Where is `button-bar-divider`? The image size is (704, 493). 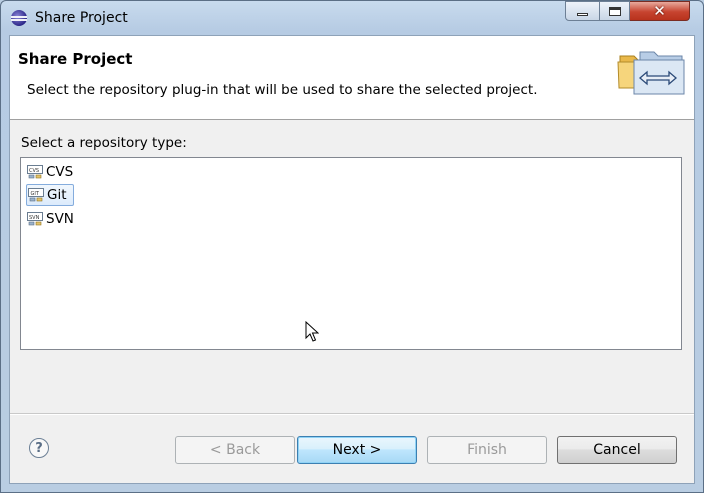 button-bar-divider is located at coordinates (352, 414).